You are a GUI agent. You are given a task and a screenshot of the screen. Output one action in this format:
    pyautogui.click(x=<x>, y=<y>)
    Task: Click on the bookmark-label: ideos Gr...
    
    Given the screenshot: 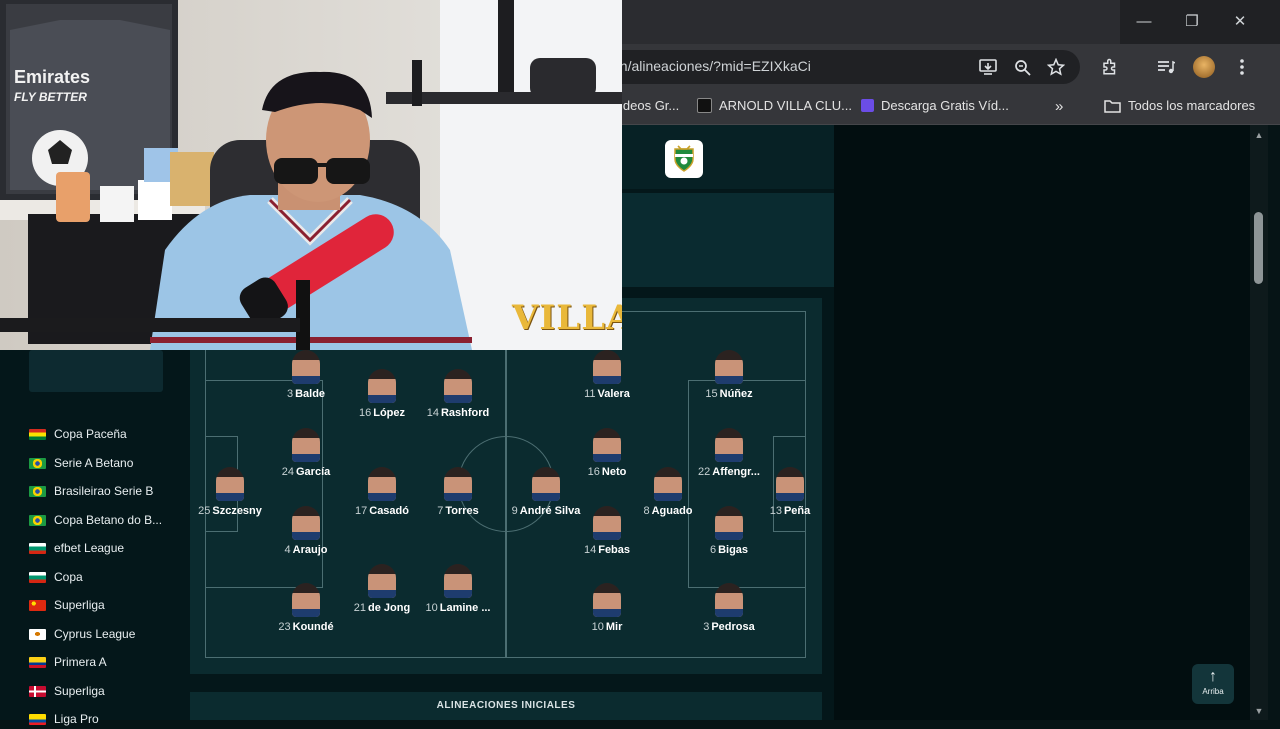 What is the action you would take?
    pyautogui.click(x=650, y=105)
    